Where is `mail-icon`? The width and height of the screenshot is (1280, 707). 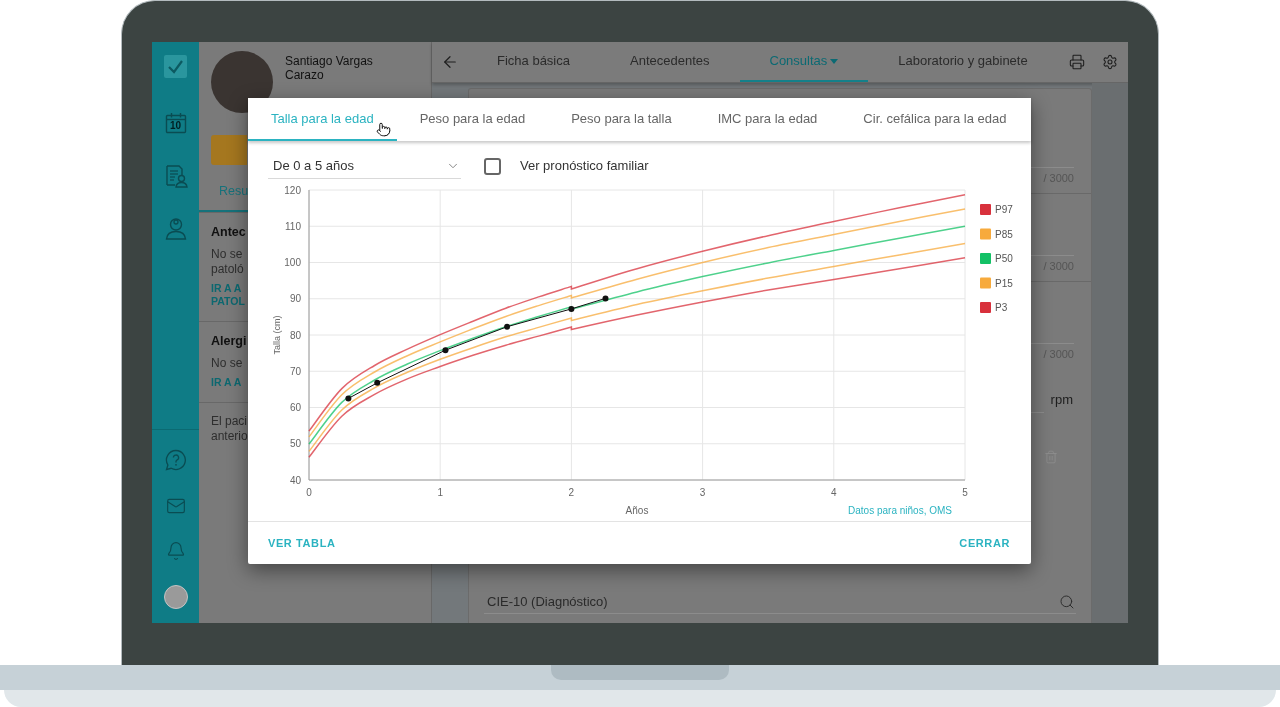 mail-icon is located at coordinates (175, 506).